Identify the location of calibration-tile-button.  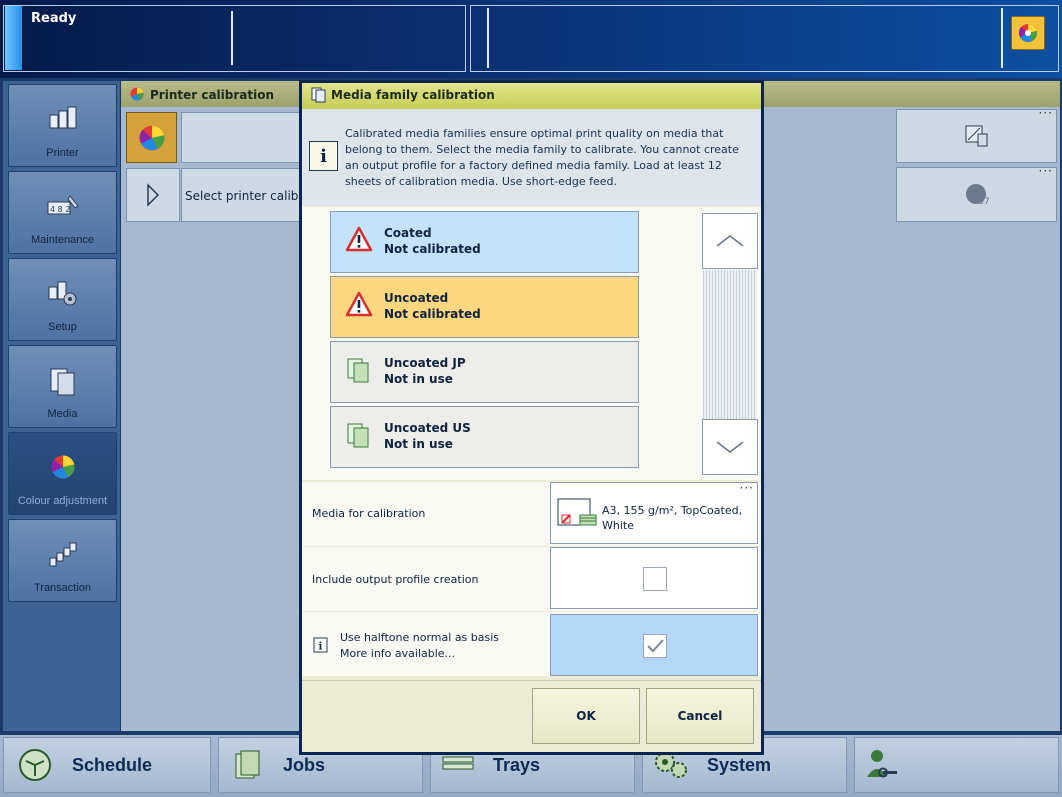
(151, 137).